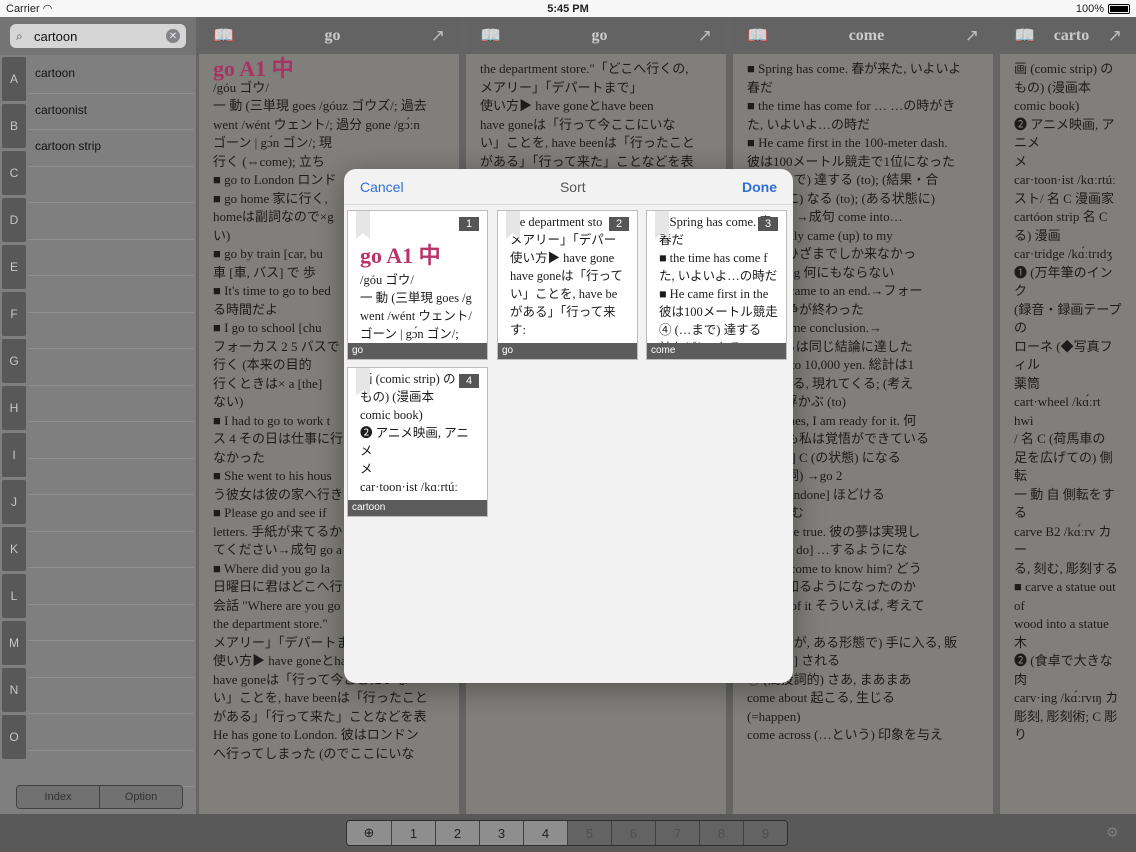  Describe the element at coordinates (759, 187) in the screenshot. I see `done-button: Done` at that location.